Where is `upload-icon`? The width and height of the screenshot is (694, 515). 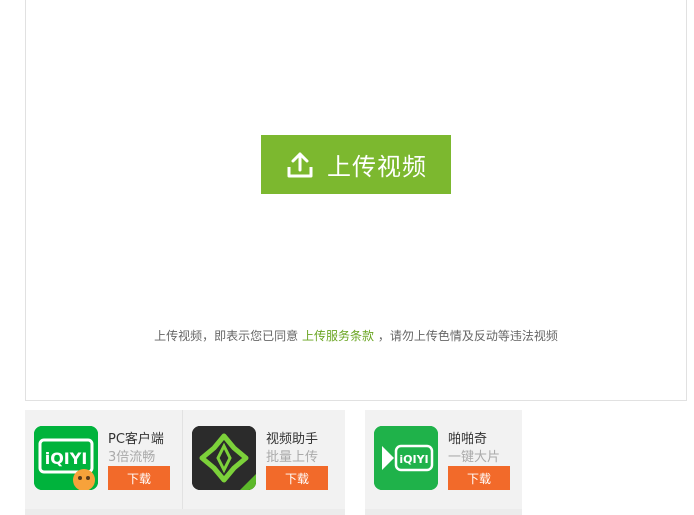 upload-icon is located at coordinates (300, 164).